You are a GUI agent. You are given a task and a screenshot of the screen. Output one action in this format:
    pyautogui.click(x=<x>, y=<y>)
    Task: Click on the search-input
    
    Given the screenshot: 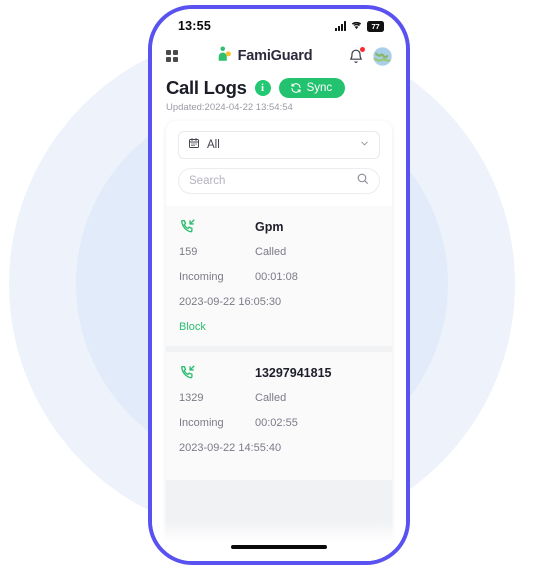 What is the action you would take?
    pyautogui.click(x=272, y=181)
    